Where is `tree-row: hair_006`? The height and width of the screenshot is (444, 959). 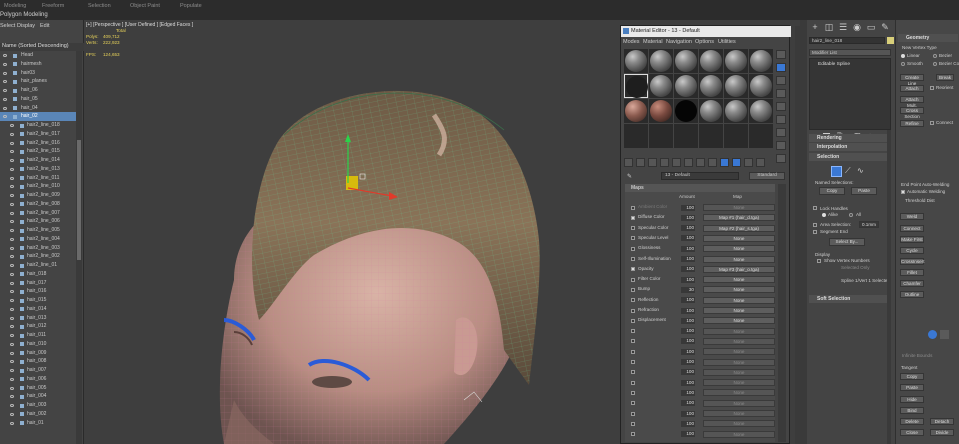 tree-row: hair_006 is located at coordinates (38, 379).